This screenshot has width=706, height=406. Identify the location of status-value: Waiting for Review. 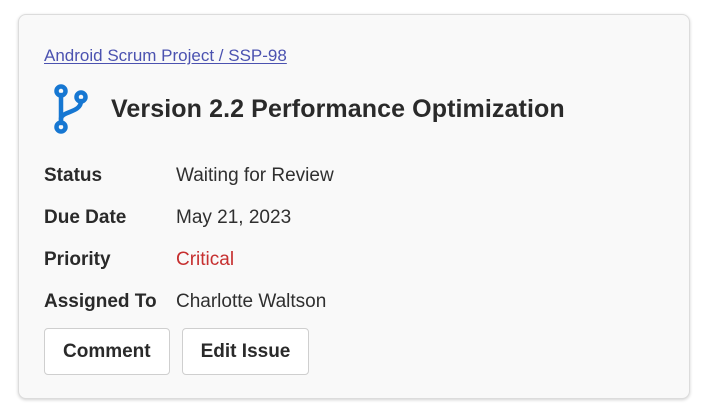
(255, 175).